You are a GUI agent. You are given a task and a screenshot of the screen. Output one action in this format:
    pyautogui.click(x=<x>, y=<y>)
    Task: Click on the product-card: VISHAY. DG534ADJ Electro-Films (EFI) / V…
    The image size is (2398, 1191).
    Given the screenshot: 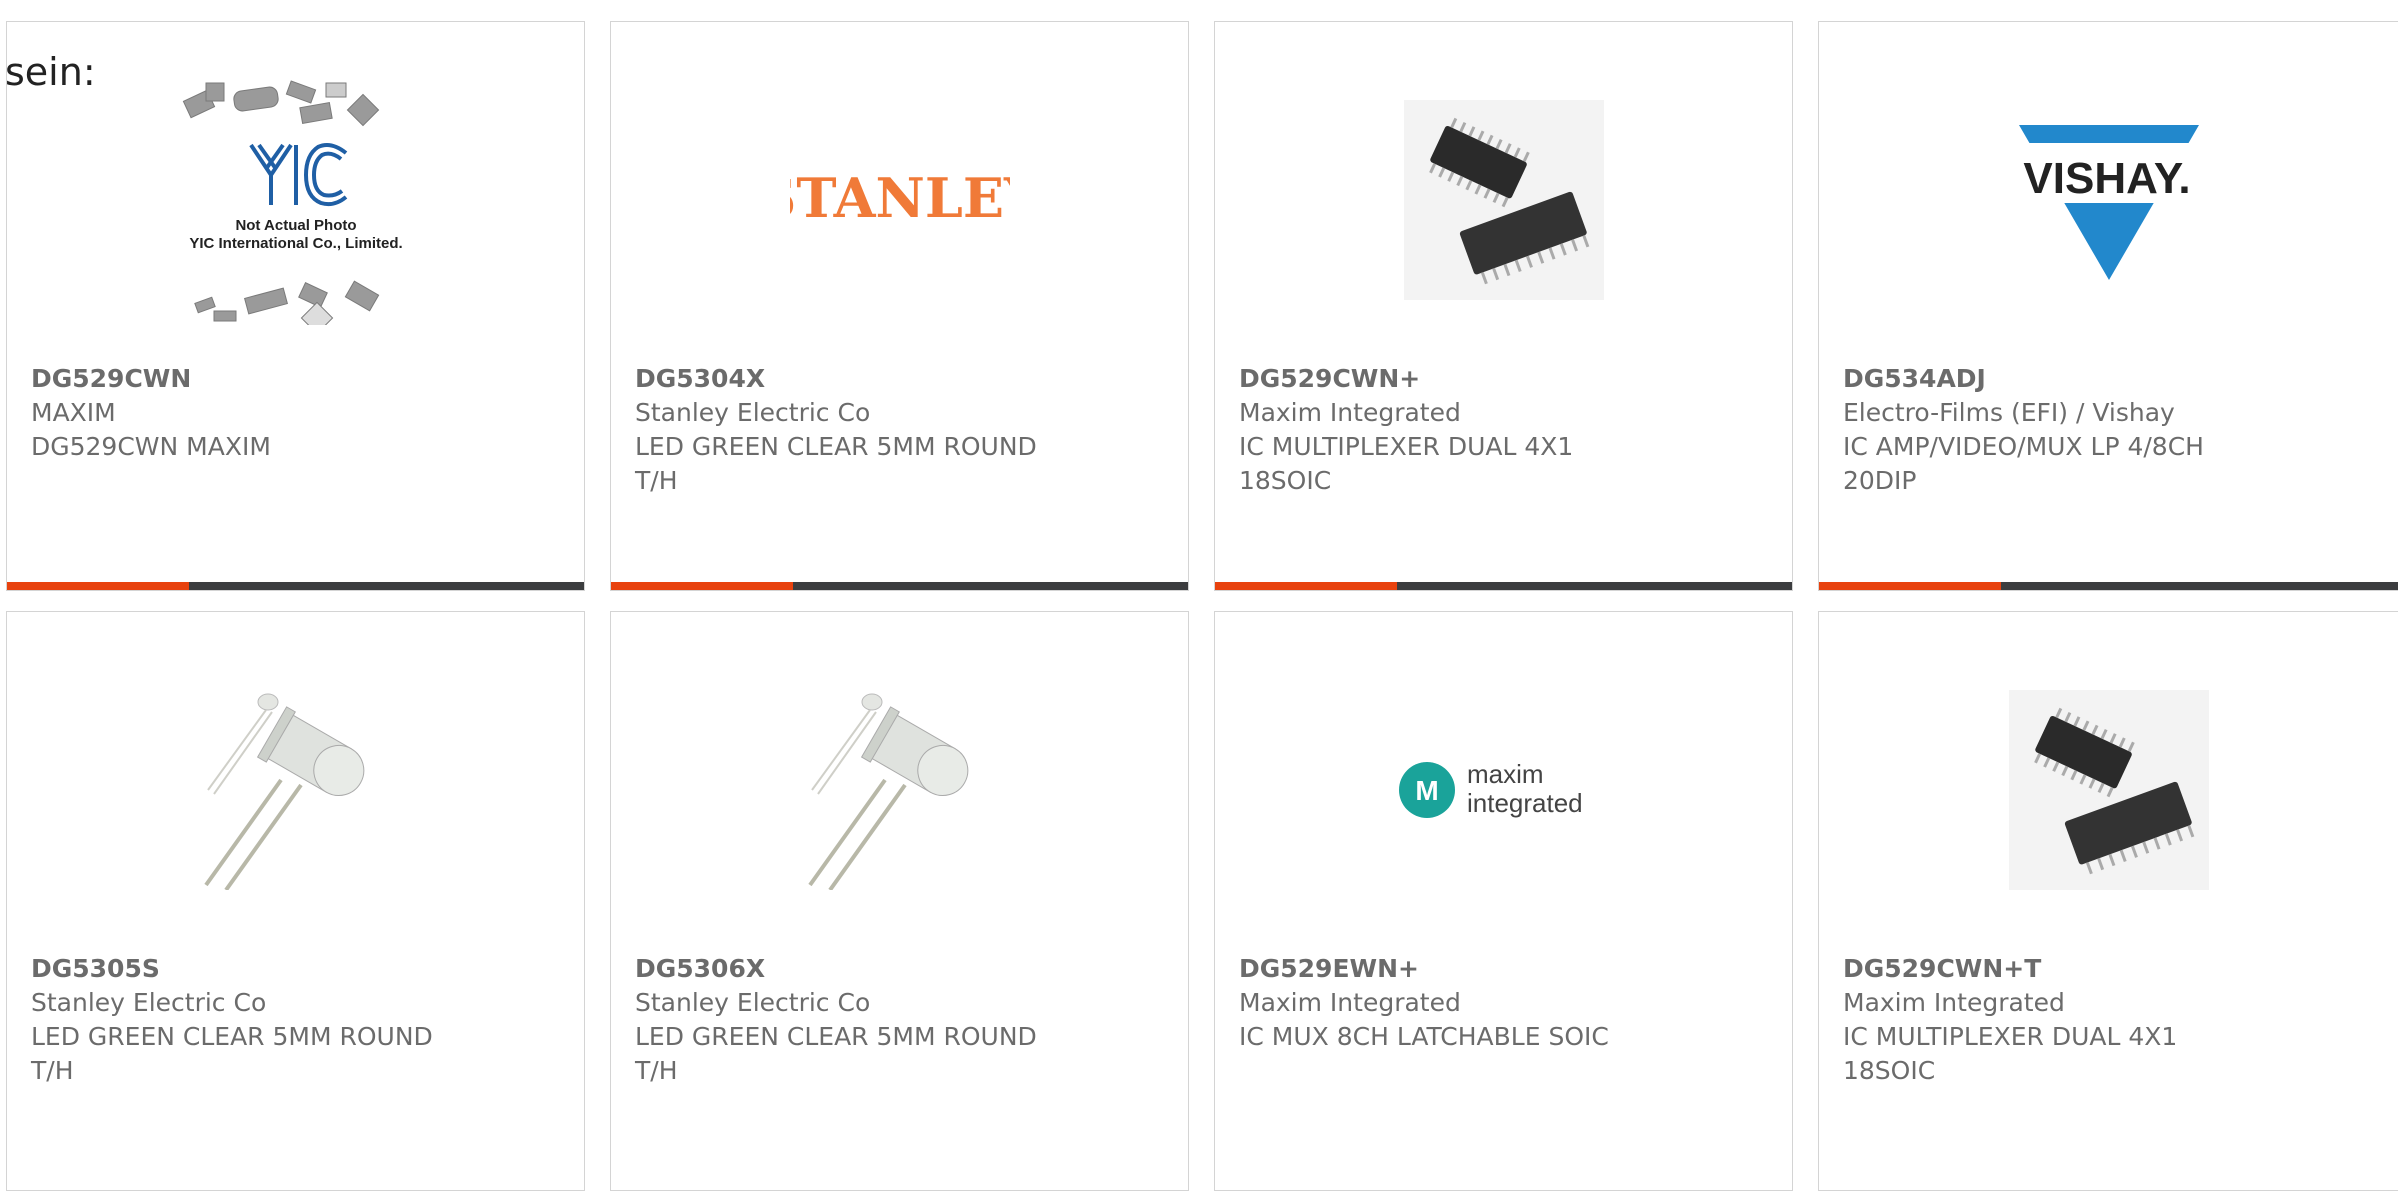 What is the action you would take?
    pyautogui.click(x=2108, y=306)
    